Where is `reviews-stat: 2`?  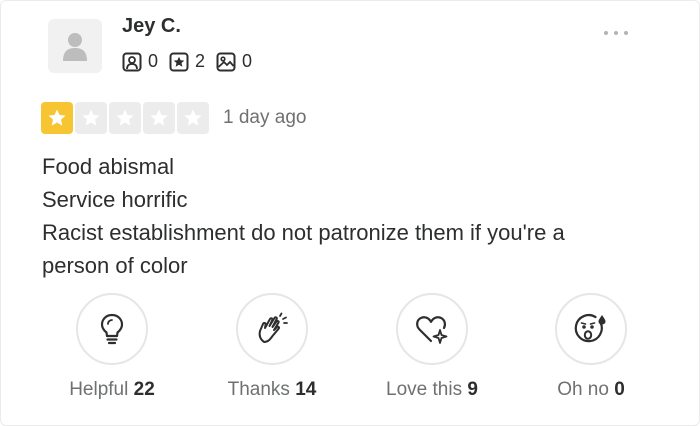 reviews-stat: 2 is located at coordinates (187, 61).